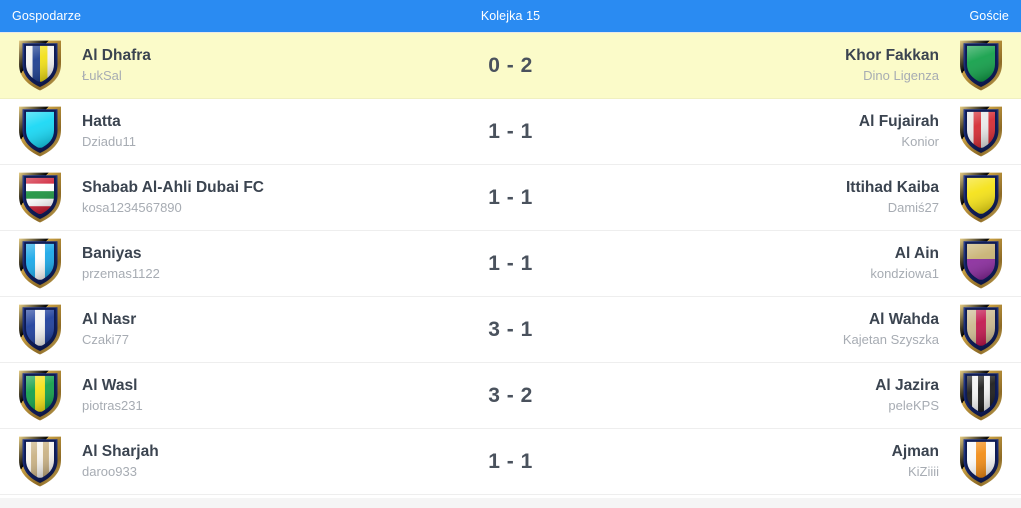  Describe the element at coordinates (913, 406) in the screenshot. I see `away-team-manager: peleKPS` at that location.